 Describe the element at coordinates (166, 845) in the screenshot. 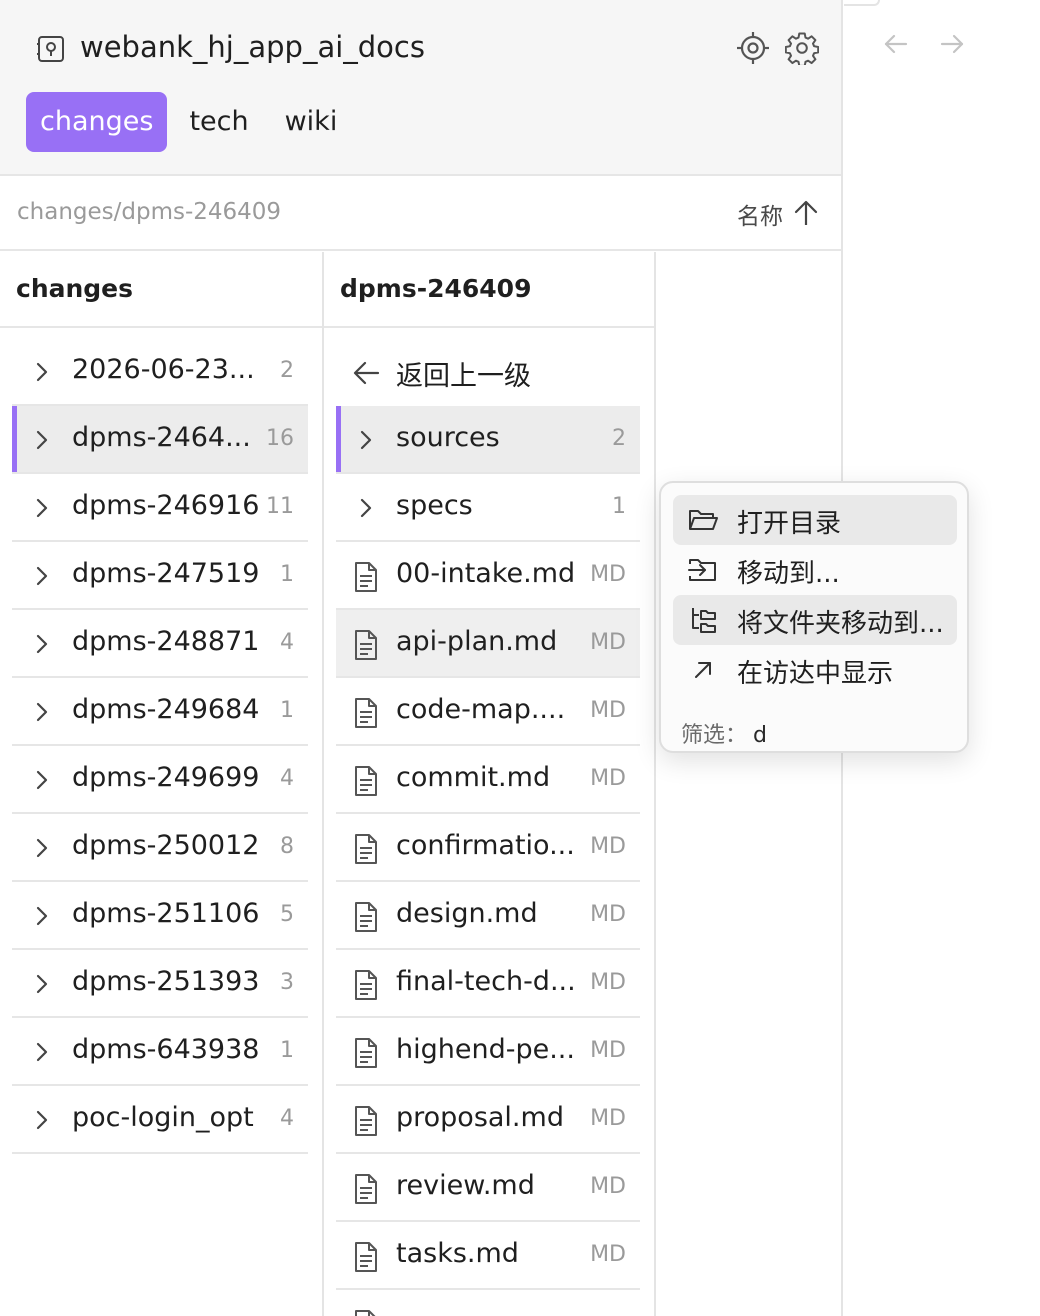

I see `folder-name: dpms-250012` at that location.